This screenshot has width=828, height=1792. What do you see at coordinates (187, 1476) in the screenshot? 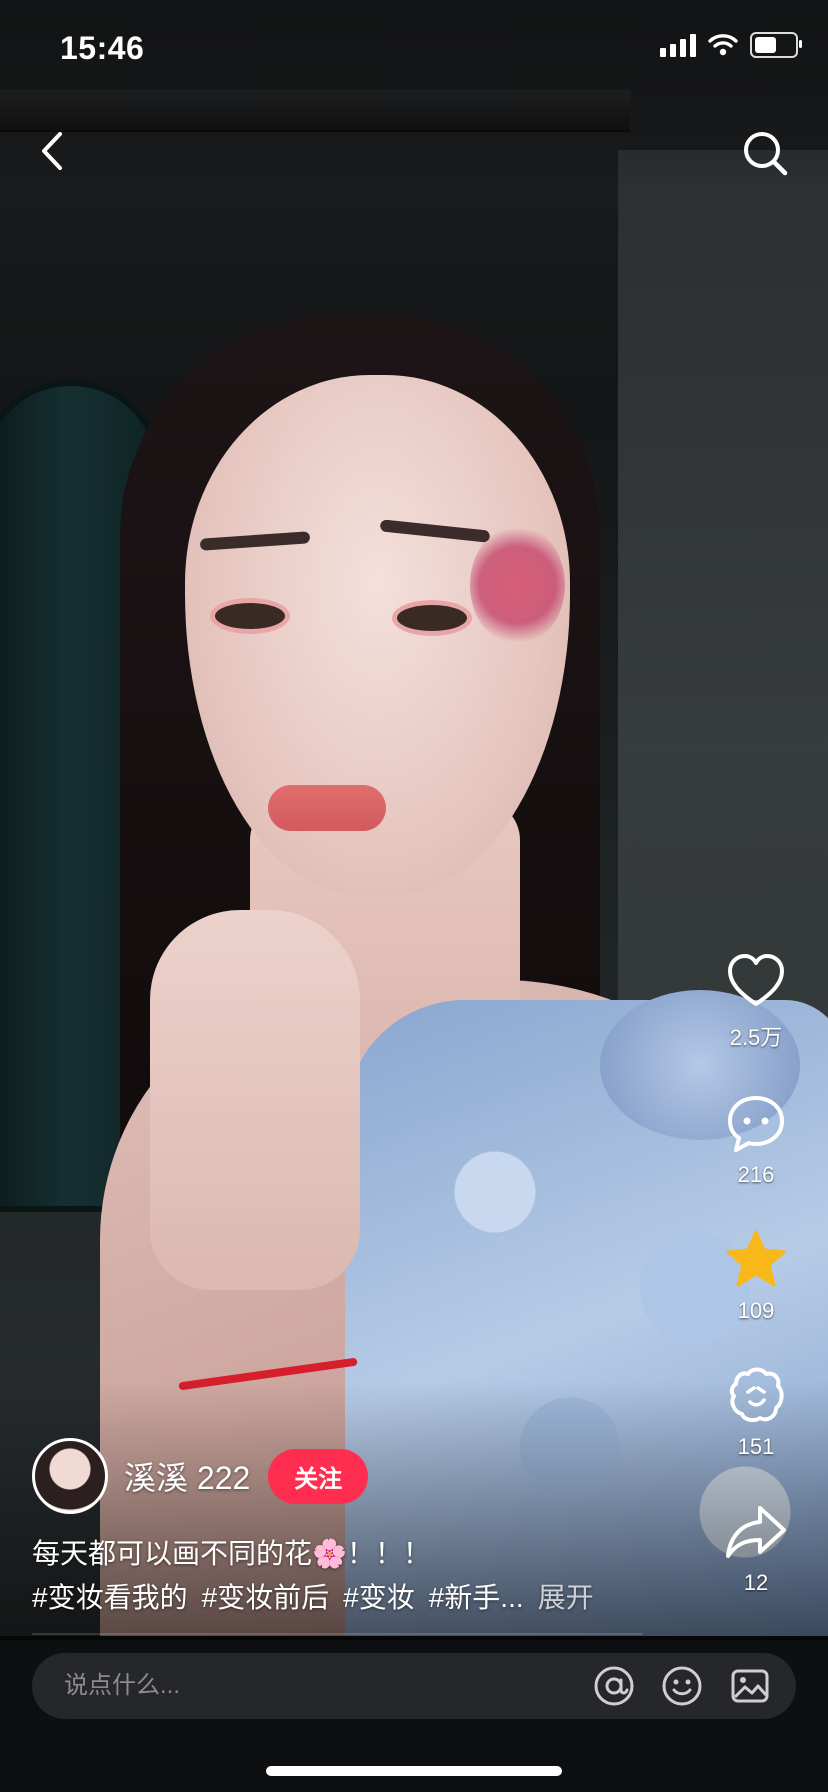
I see `author-name: 溪溪 222` at bounding box center [187, 1476].